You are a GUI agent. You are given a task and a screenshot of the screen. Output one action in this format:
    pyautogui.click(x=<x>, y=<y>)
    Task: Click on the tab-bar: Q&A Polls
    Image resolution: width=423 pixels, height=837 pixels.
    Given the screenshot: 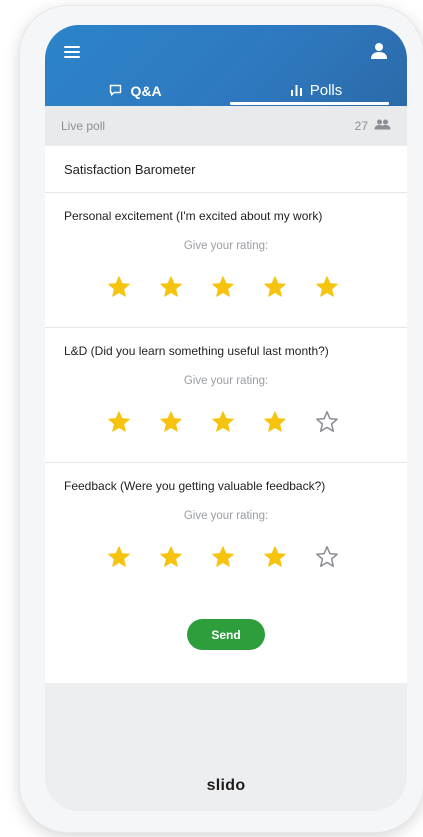 What is the action you would take?
    pyautogui.click(x=226, y=90)
    